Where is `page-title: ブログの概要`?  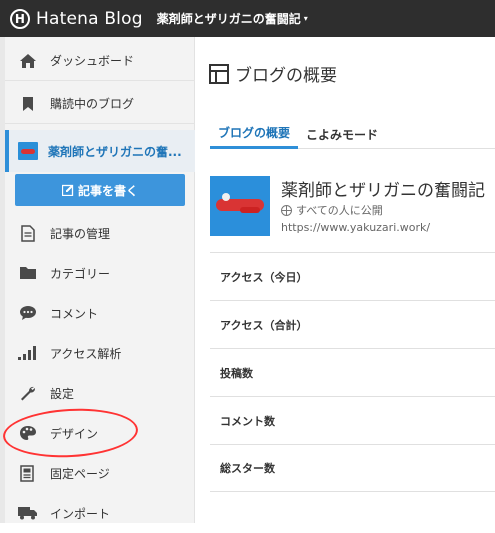 page-title: ブログの概要 is located at coordinates (273, 73).